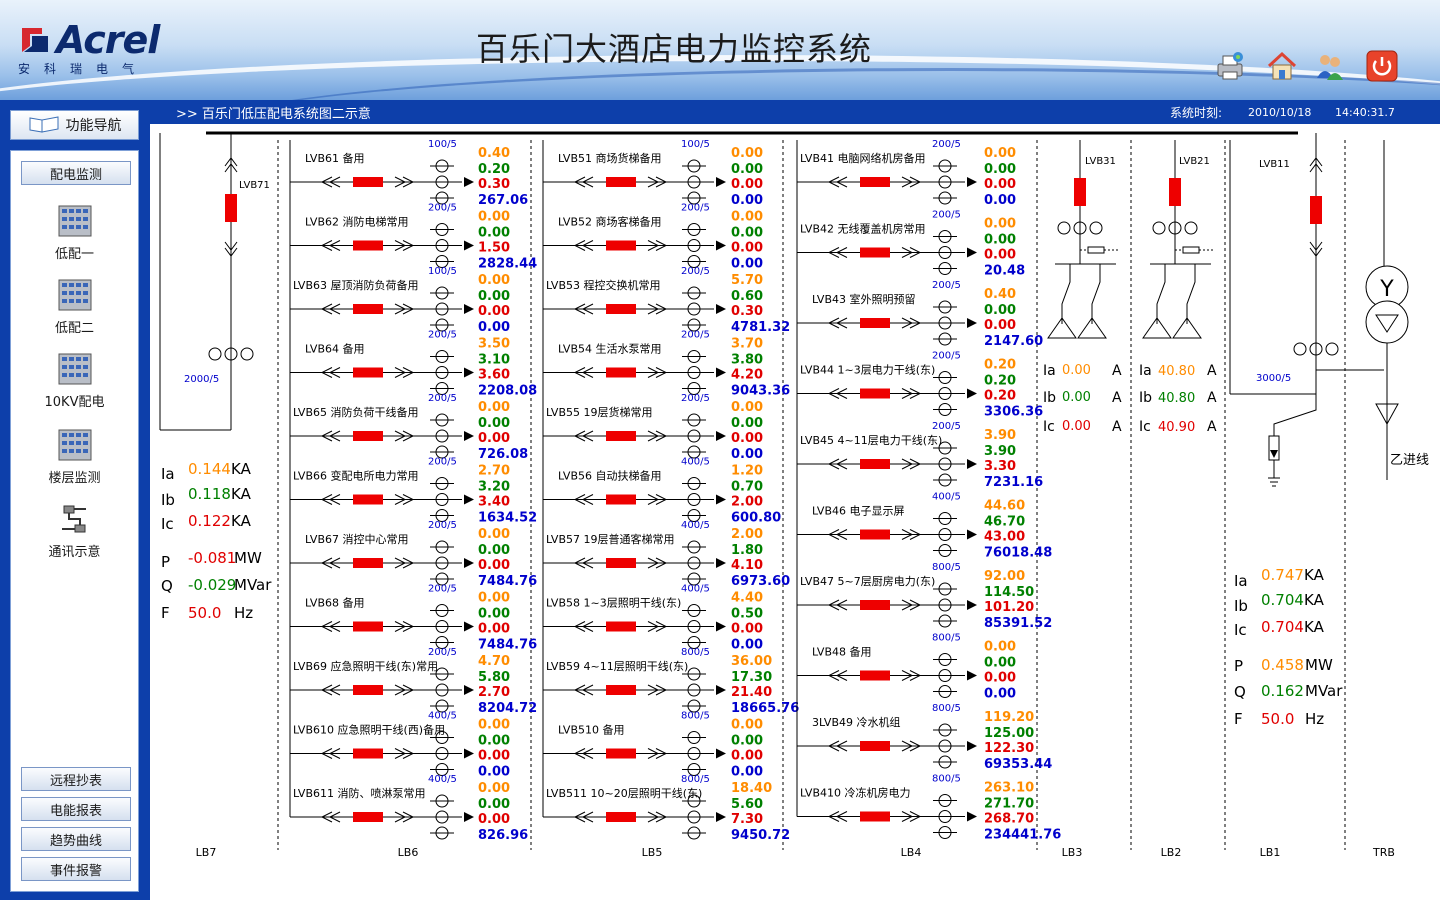 This screenshot has width=1440, height=900. I want to click on breaker-lvb11, so click(1316, 210).